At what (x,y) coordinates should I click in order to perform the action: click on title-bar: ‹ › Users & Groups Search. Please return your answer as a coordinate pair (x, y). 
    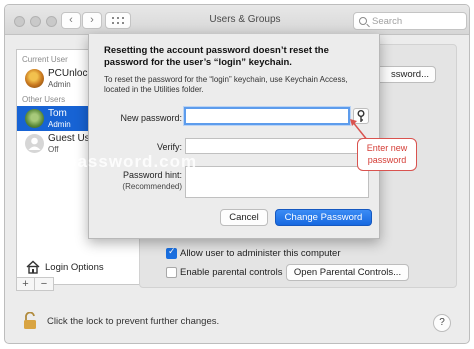
    Looking at the image, I should click on (237, 20).